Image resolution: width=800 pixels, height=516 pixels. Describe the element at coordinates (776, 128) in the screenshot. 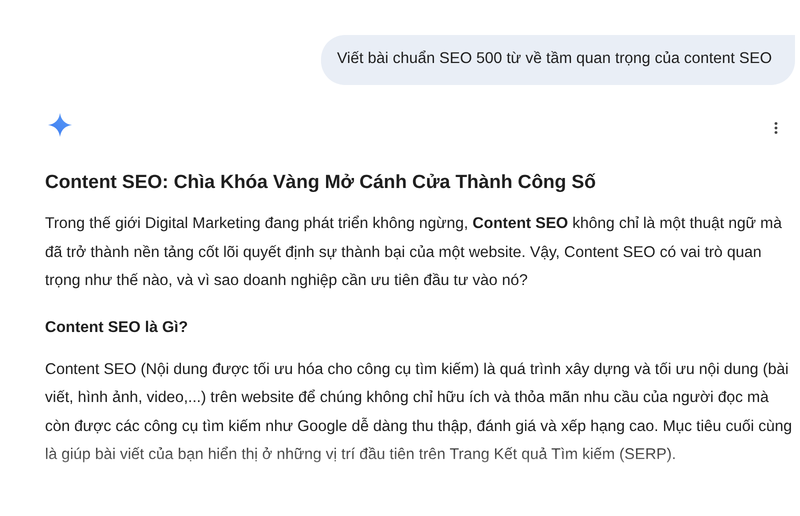

I see `more-options-icon` at that location.